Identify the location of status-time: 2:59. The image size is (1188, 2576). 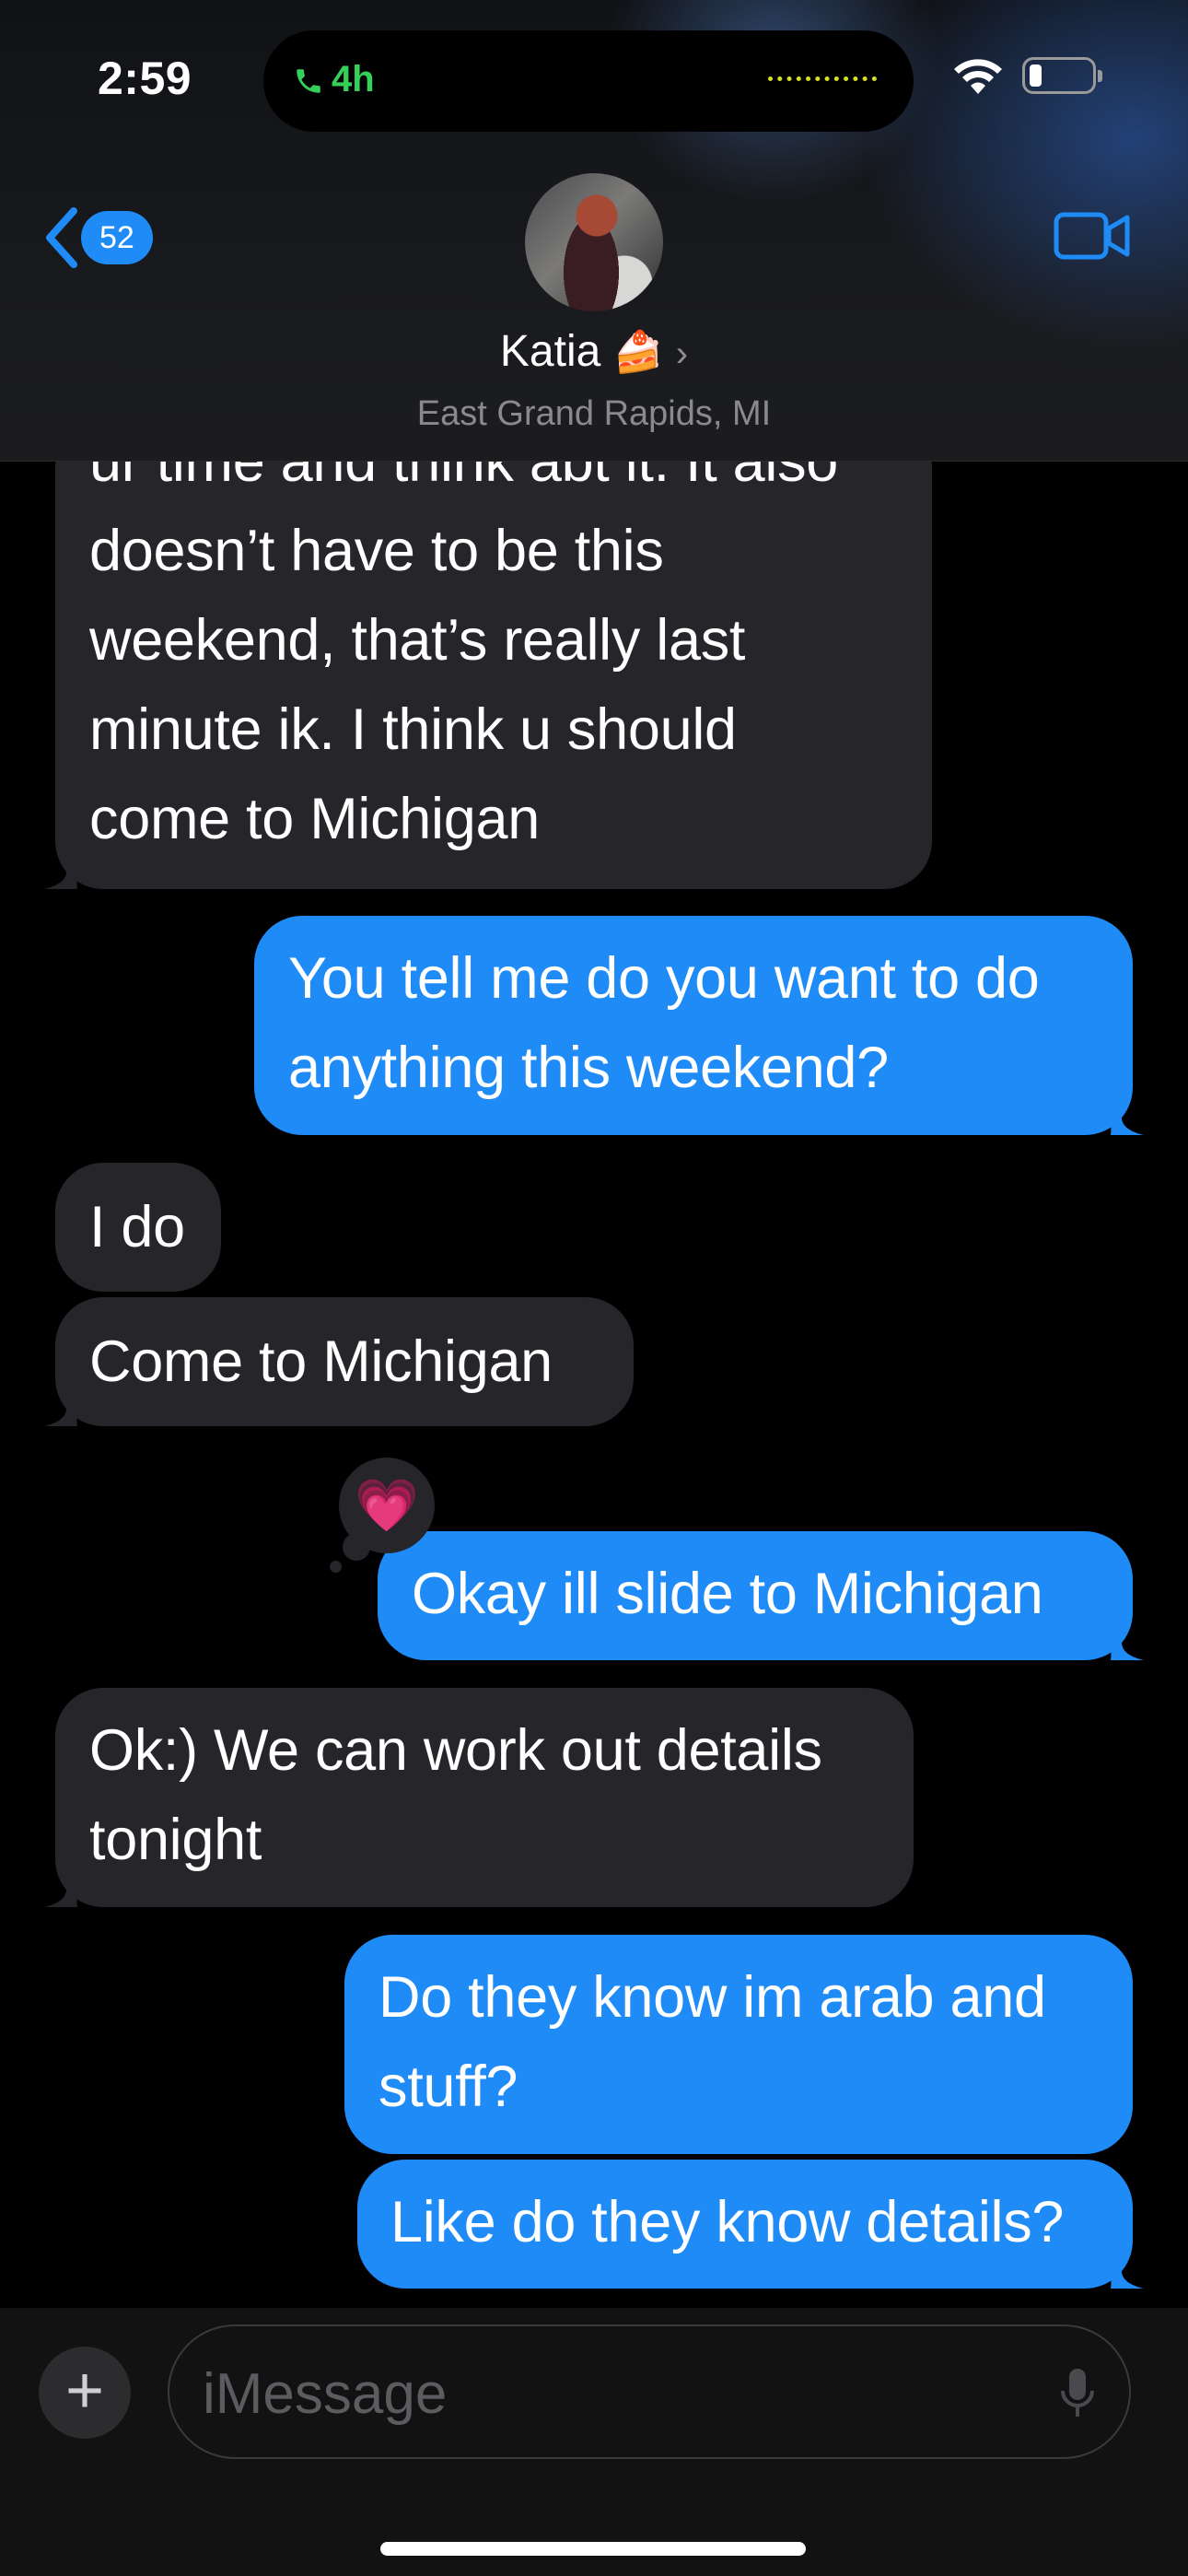
(145, 78).